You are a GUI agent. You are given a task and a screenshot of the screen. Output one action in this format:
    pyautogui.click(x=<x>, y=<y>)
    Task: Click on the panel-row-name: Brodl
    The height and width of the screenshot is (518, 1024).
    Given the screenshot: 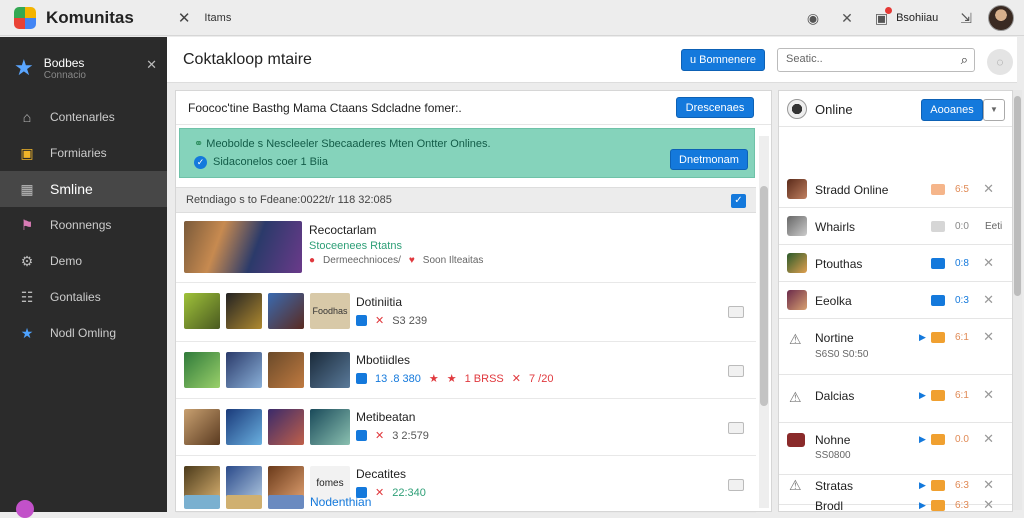 What is the action you would take?
    pyautogui.click(x=829, y=506)
    